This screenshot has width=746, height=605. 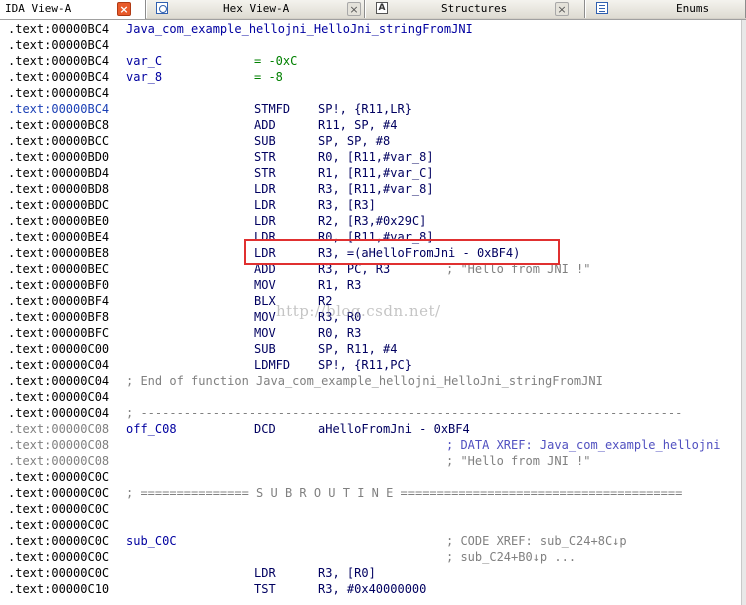 I want to click on line-mnemonic: SUB, so click(x=265, y=349).